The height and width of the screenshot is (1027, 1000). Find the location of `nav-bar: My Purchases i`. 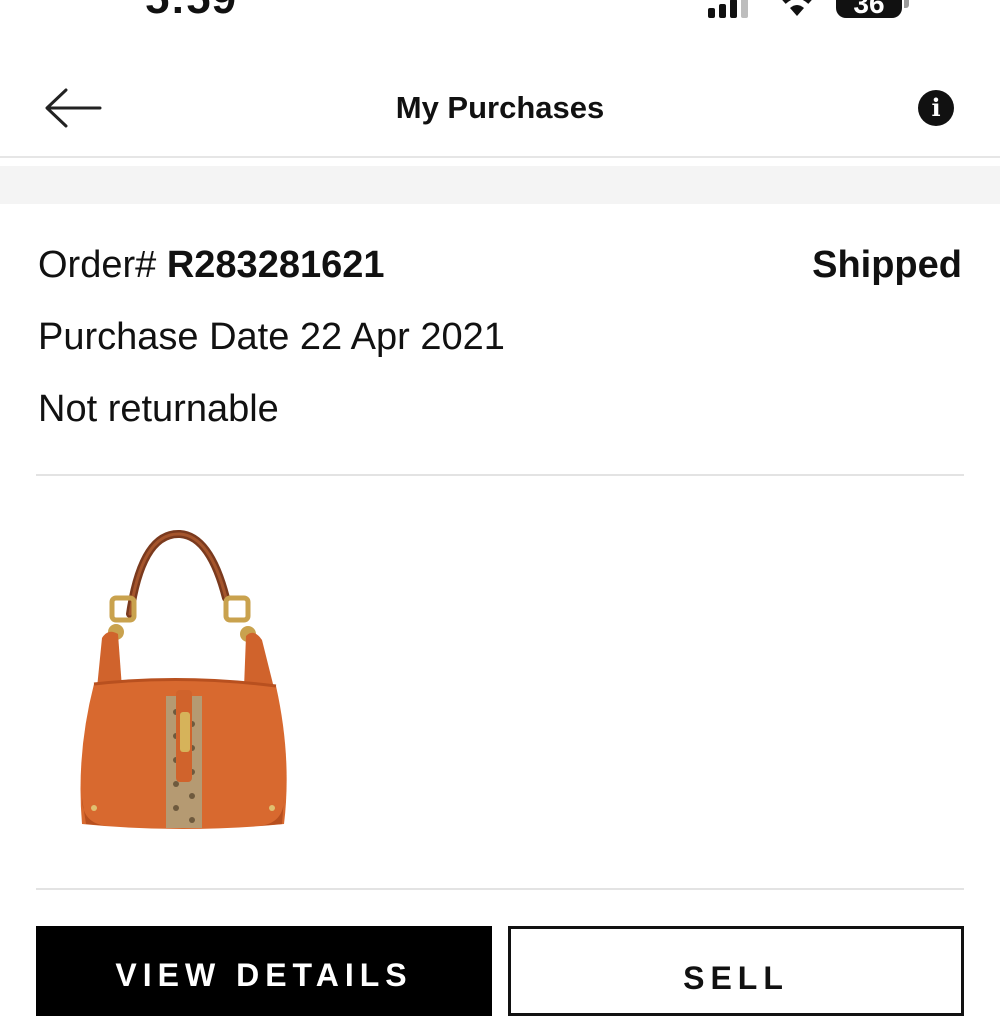

nav-bar: My Purchases i is located at coordinates (500, 108).